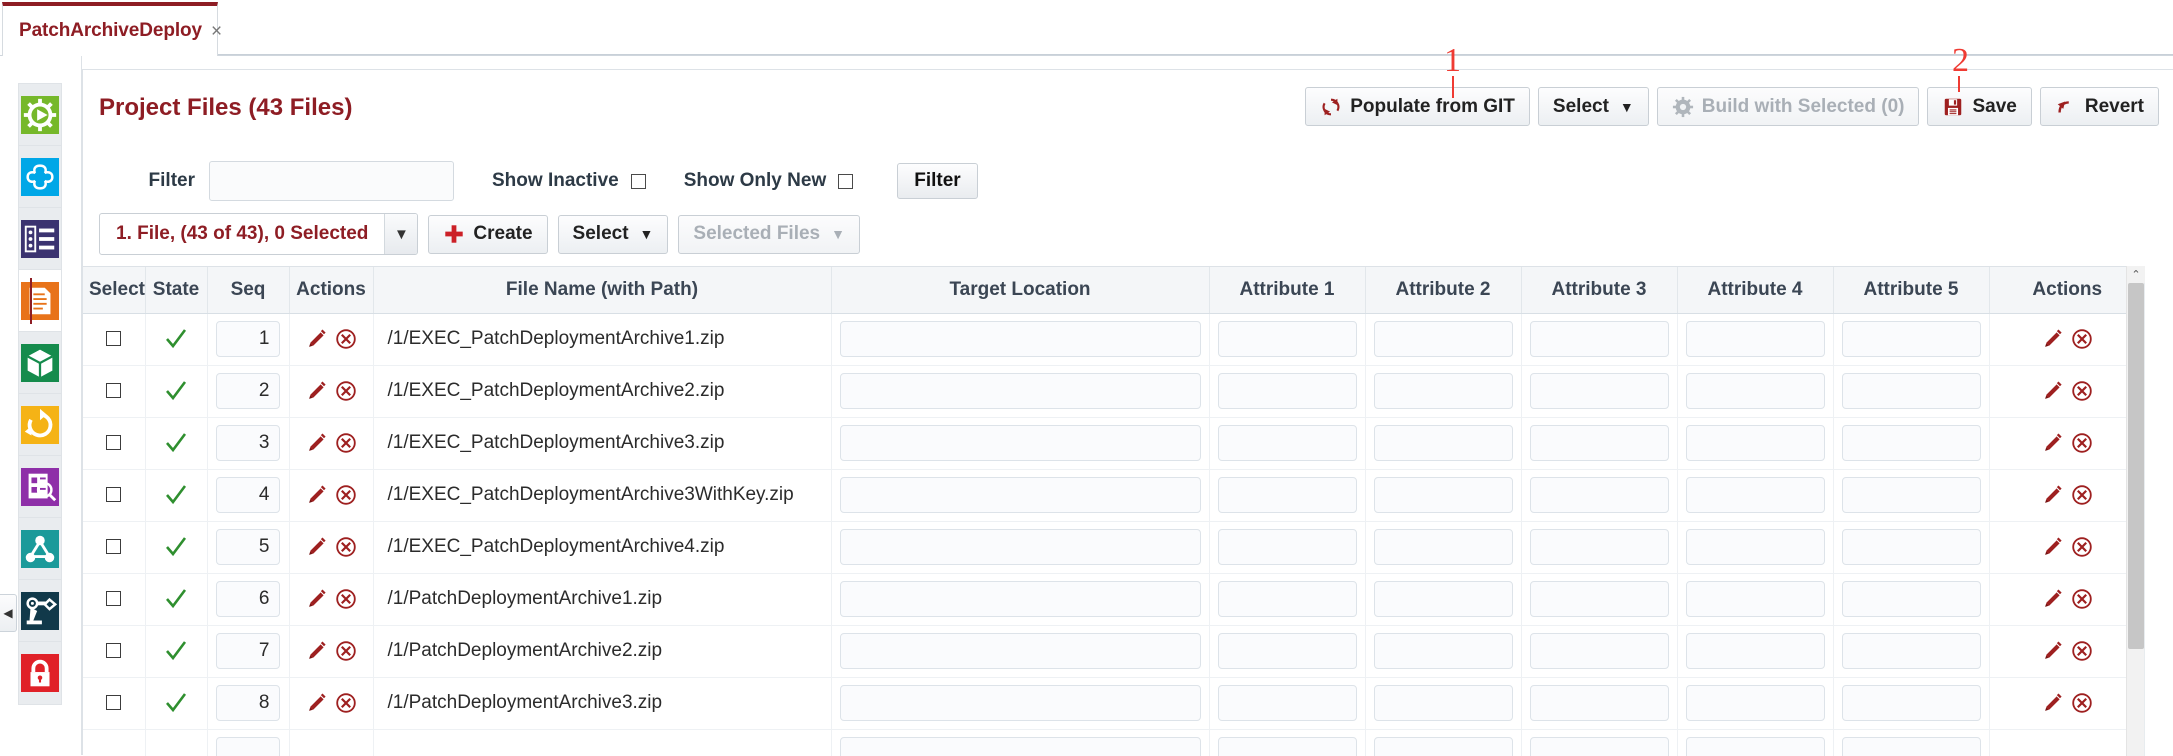  I want to click on seq-input: 7, so click(247, 651).